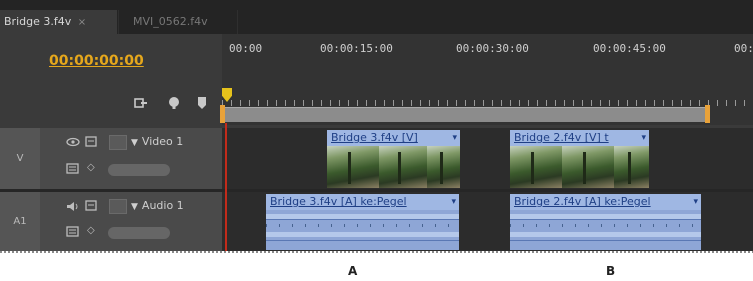  I want to click on ruler-label: 00:00:30:00, so click(492, 48).